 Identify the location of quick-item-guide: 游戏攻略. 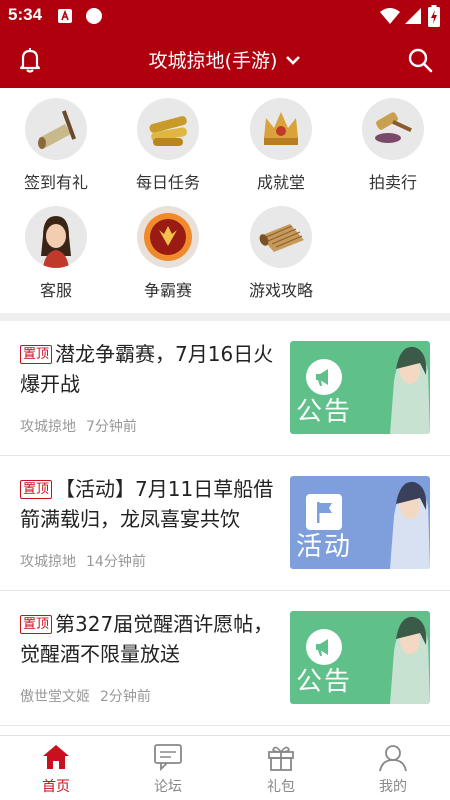
(281, 253).